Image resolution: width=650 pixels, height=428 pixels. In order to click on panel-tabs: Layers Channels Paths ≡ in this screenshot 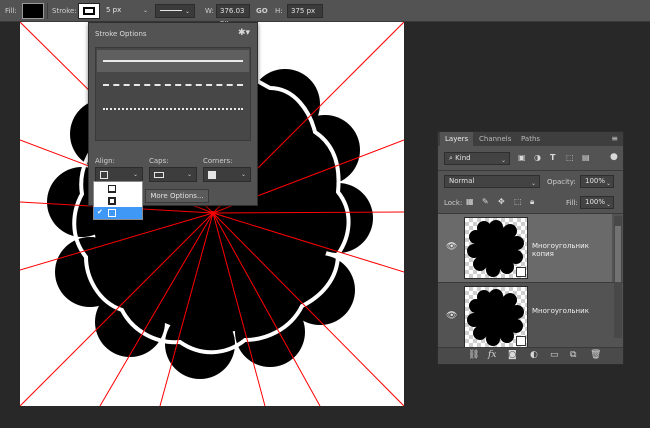, I will do `click(530, 139)`.